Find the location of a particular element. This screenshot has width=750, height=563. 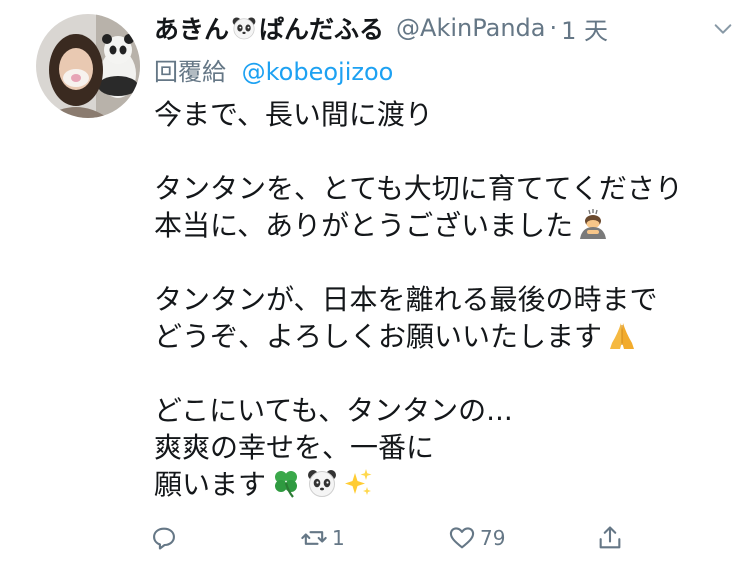

avatar is located at coordinates (88, 66).